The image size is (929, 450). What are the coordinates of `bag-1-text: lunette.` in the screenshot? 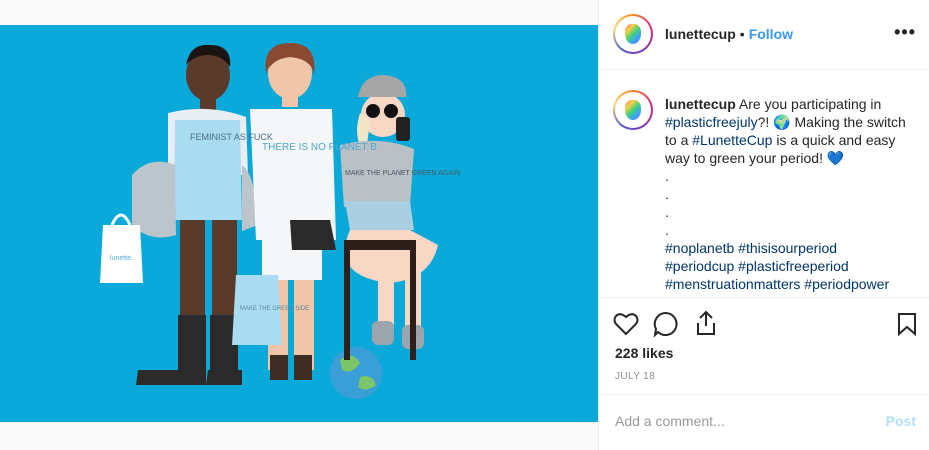 It's located at (121, 258).